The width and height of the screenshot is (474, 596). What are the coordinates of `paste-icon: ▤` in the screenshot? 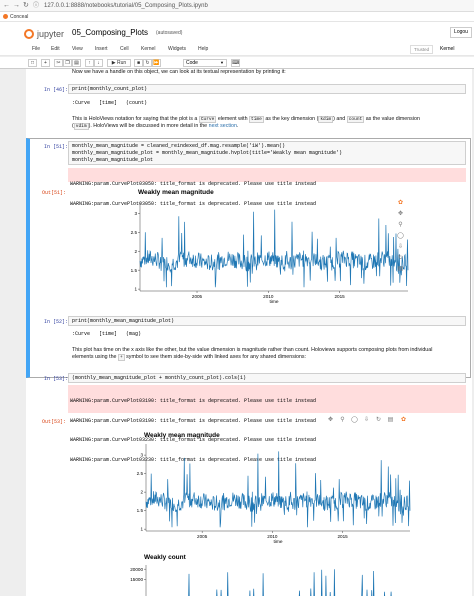 It's located at (76, 63).